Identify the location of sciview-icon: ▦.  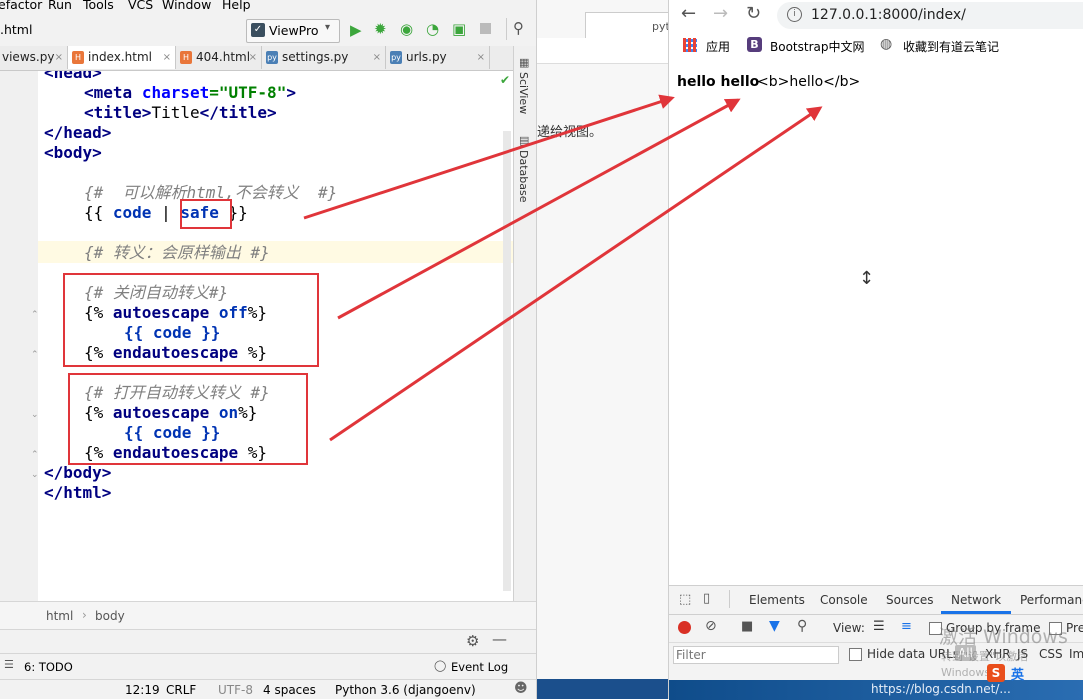
(524, 62).